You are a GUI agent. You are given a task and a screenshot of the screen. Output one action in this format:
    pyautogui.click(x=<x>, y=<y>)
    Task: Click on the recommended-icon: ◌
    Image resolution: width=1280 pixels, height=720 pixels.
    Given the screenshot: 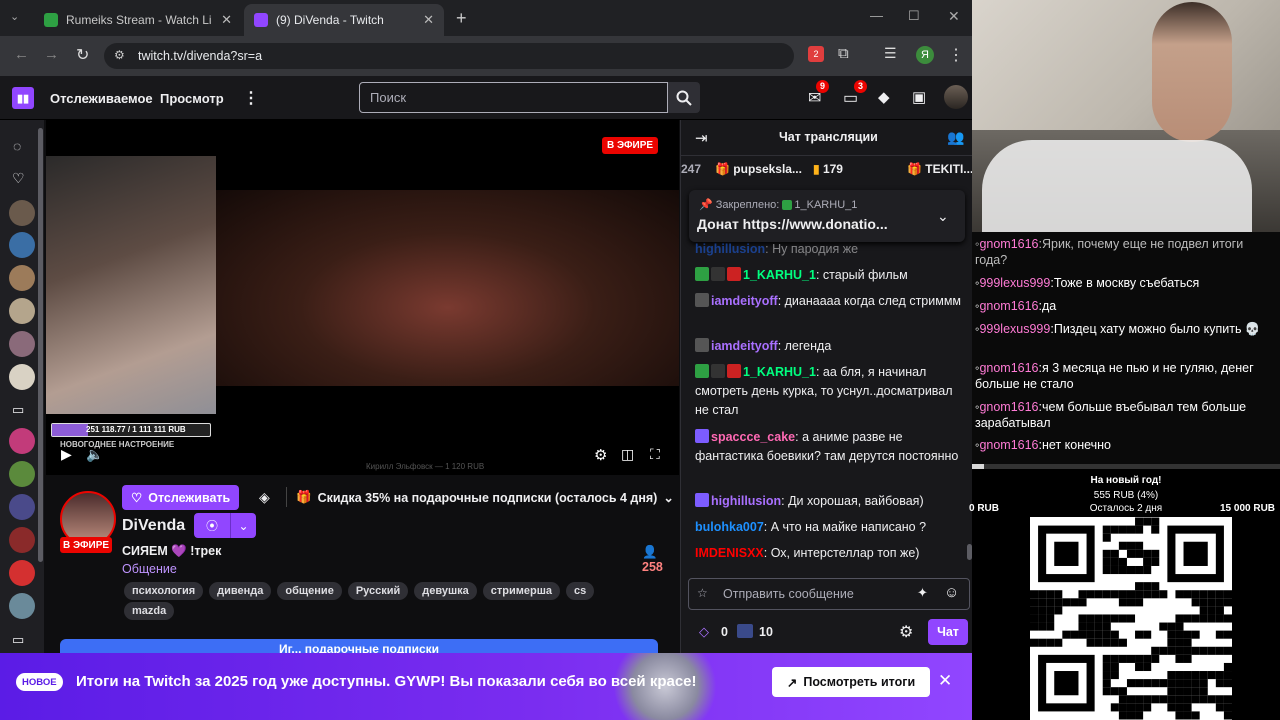 What is the action you would take?
    pyautogui.click(x=17, y=146)
    